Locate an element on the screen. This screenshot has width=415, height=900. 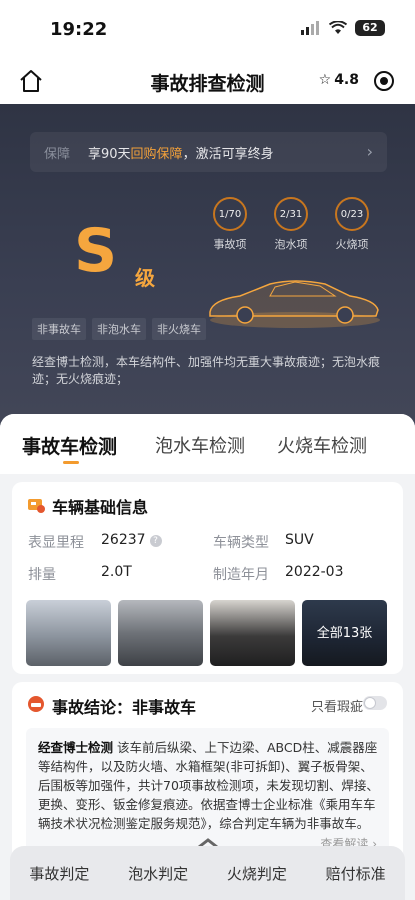
bottom-tab-compensation: 赔付标准 is located at coordinates (356, 873).